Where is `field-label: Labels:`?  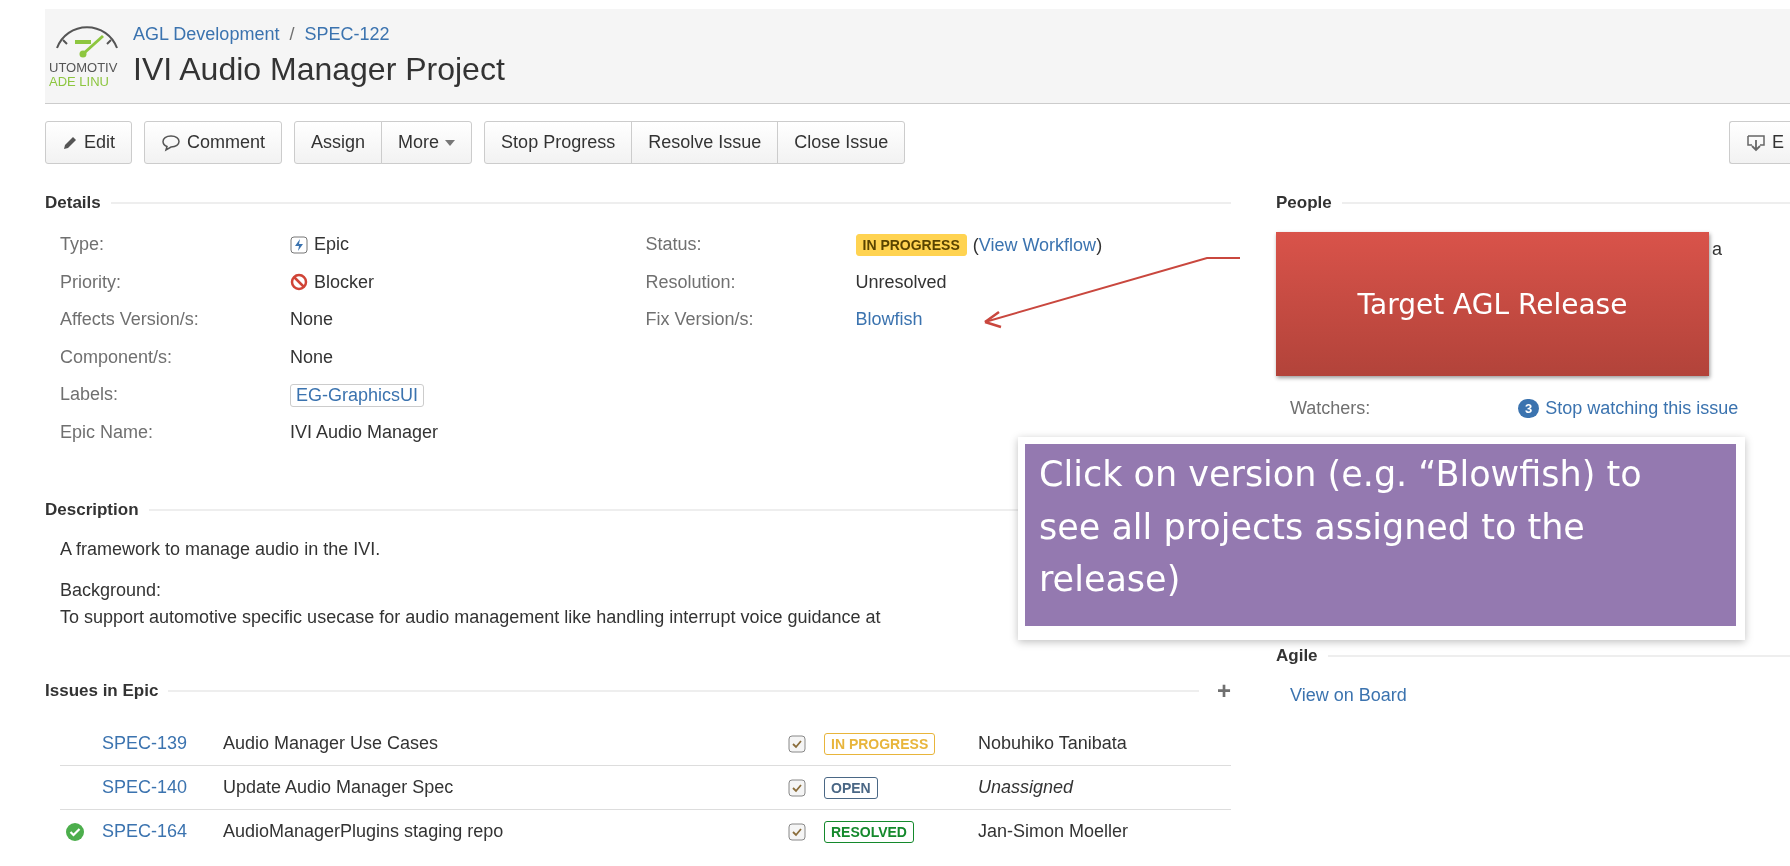
field-label: Labels: is located at coordinates (90, 394).